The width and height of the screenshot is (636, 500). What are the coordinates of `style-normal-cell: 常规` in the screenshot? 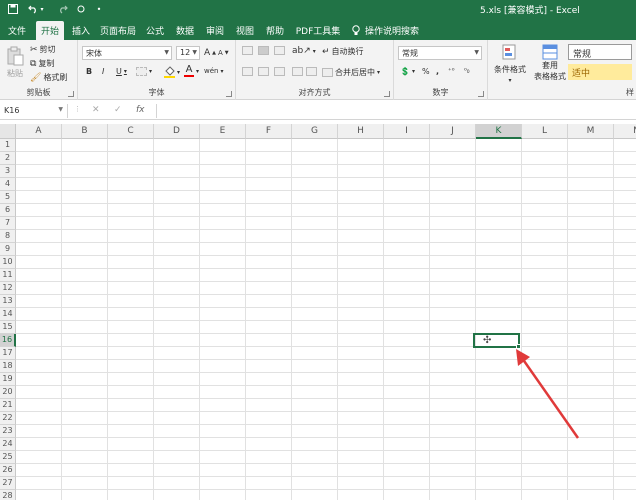 It's located at (600, 52).